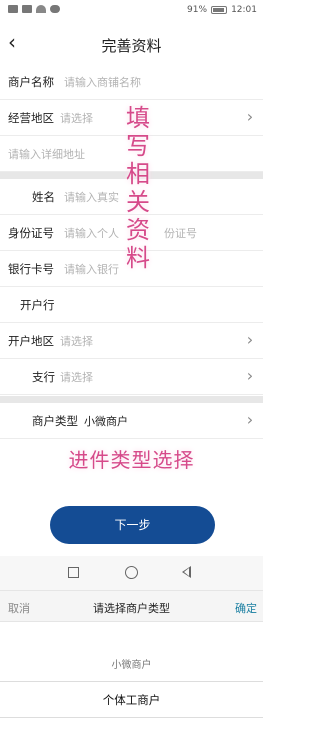 This screenshot has height=732, width=320. I want to click on annotation-horizontal: 进件类型选择, so click(131, 460).